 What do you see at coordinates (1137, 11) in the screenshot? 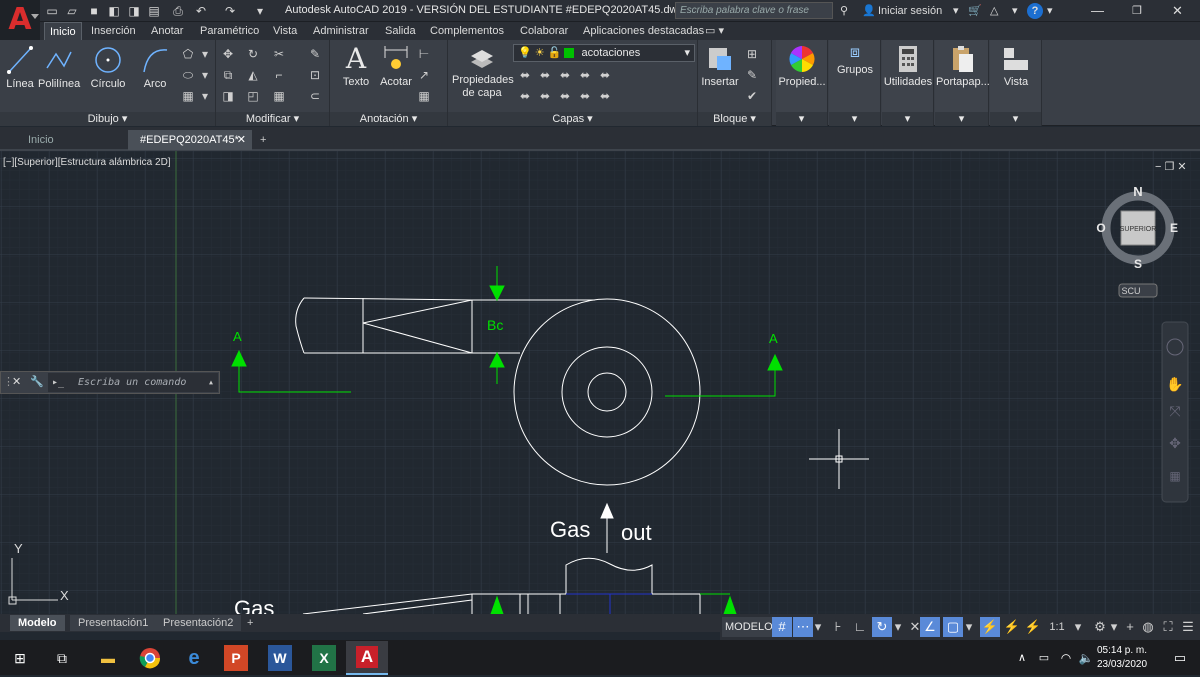
I see `restore-icon: ❐` at bounding box center [1137, 11].